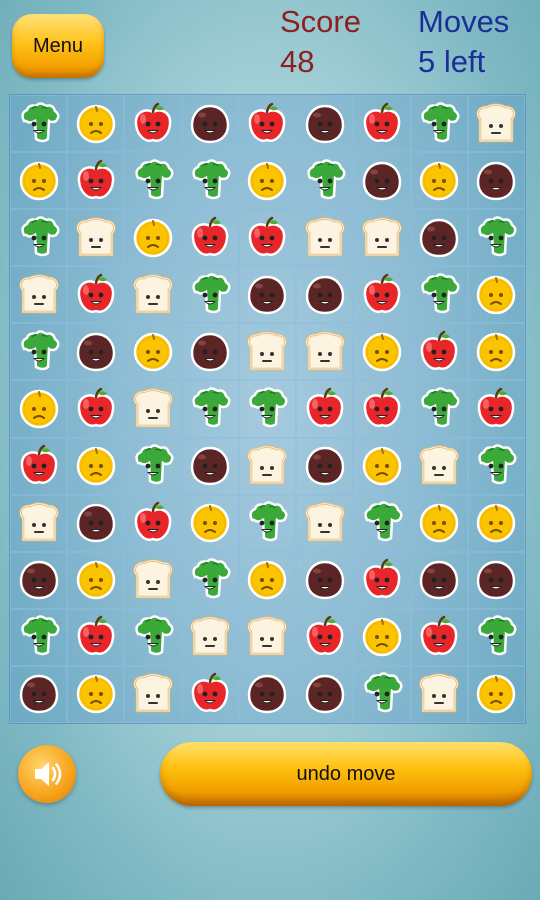 The height and width of the screenshot is (900, 540). I want to click on undo-move-button: undo move, so click(346, 774).